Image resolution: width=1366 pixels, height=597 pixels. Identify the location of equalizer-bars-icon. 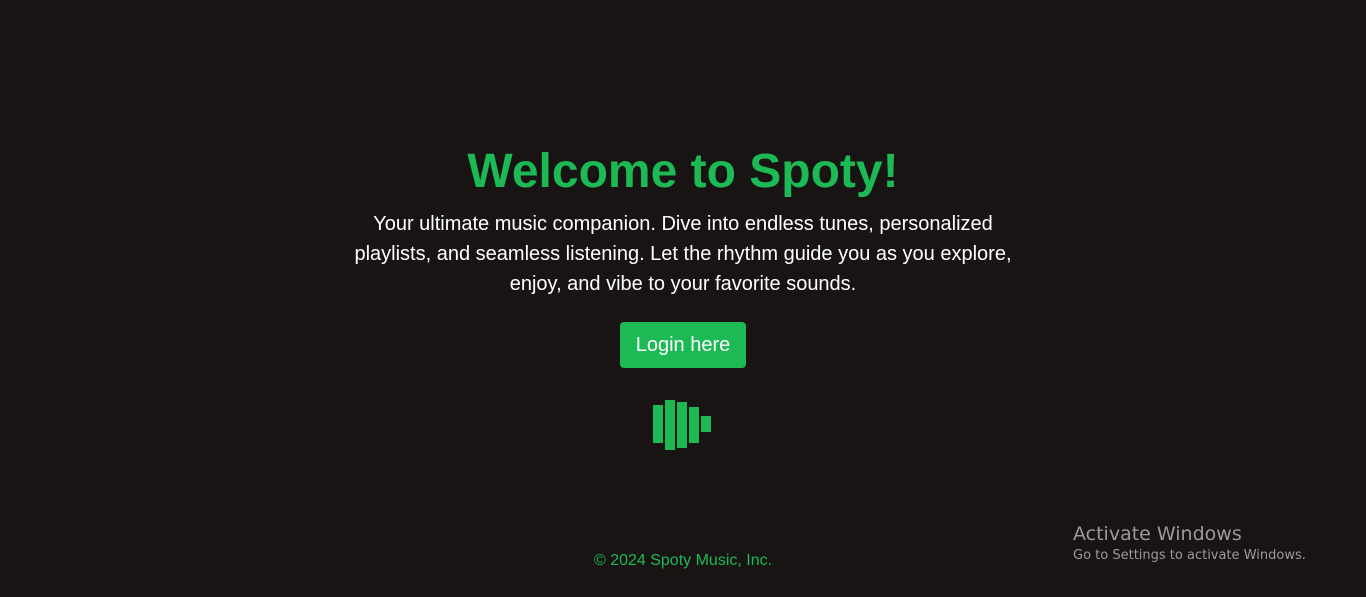
(683, 424).